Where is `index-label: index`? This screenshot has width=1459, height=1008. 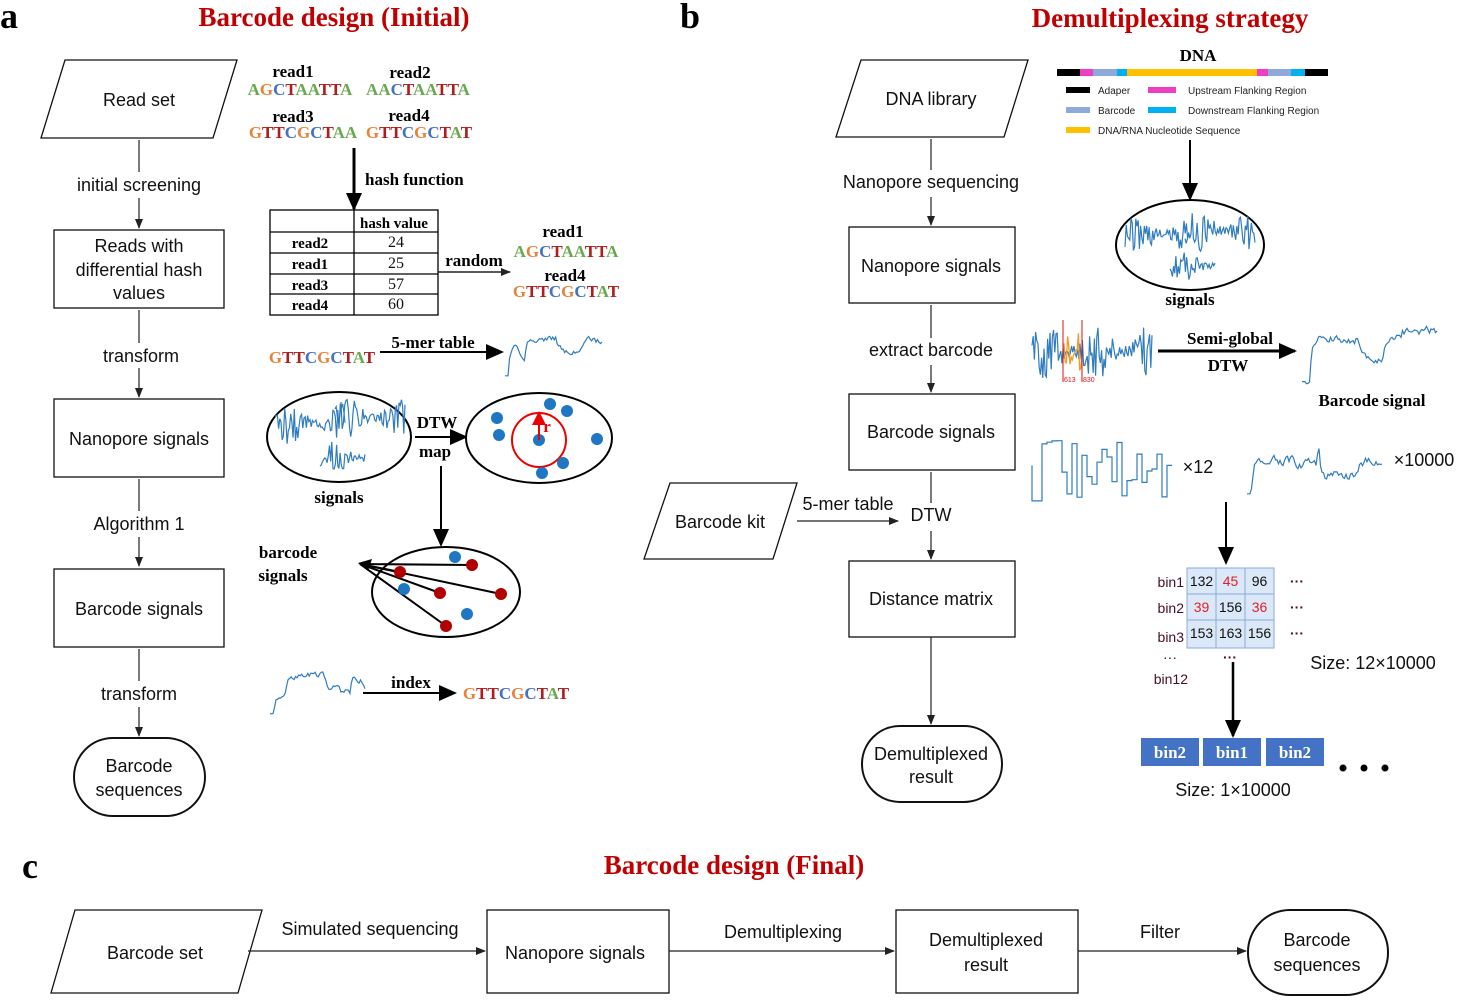
index-label: index is located at coordinates (411, 682).